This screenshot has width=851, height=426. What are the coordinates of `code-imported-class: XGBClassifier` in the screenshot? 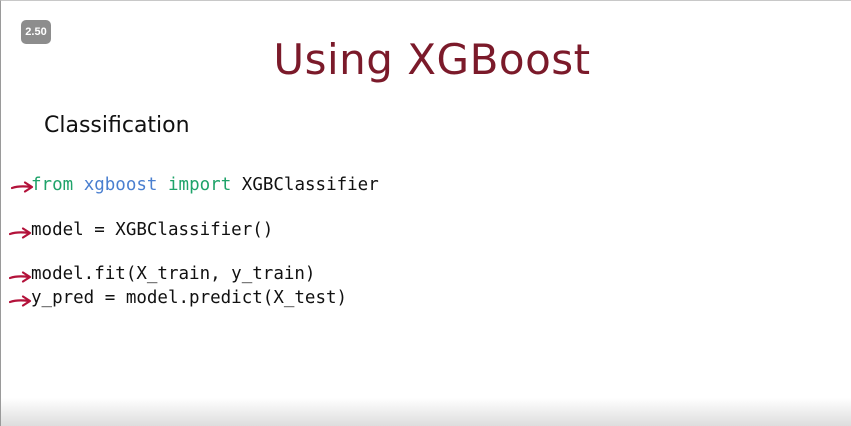 It's located at (310, 185).